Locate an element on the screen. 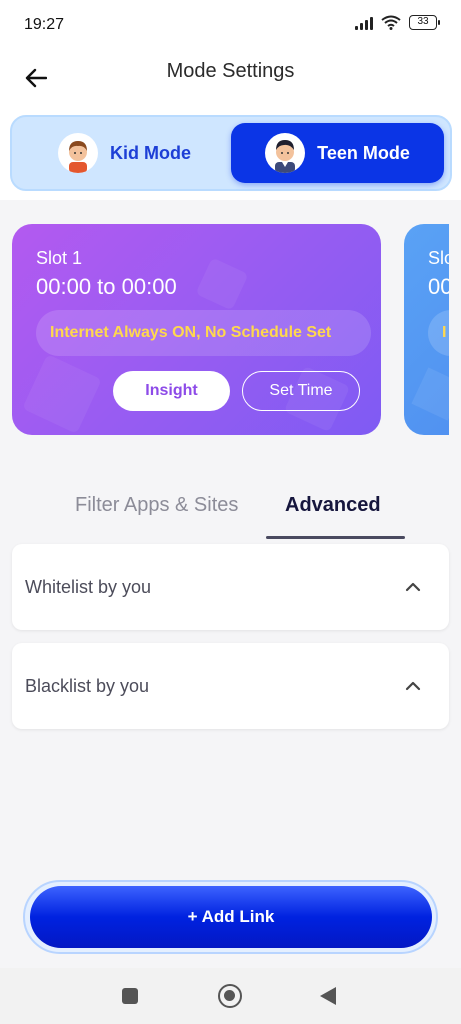 The height and width of the screenshot is (1024, 461). whitelist-label: Whitelist by you is located at coordinates (88, 587).